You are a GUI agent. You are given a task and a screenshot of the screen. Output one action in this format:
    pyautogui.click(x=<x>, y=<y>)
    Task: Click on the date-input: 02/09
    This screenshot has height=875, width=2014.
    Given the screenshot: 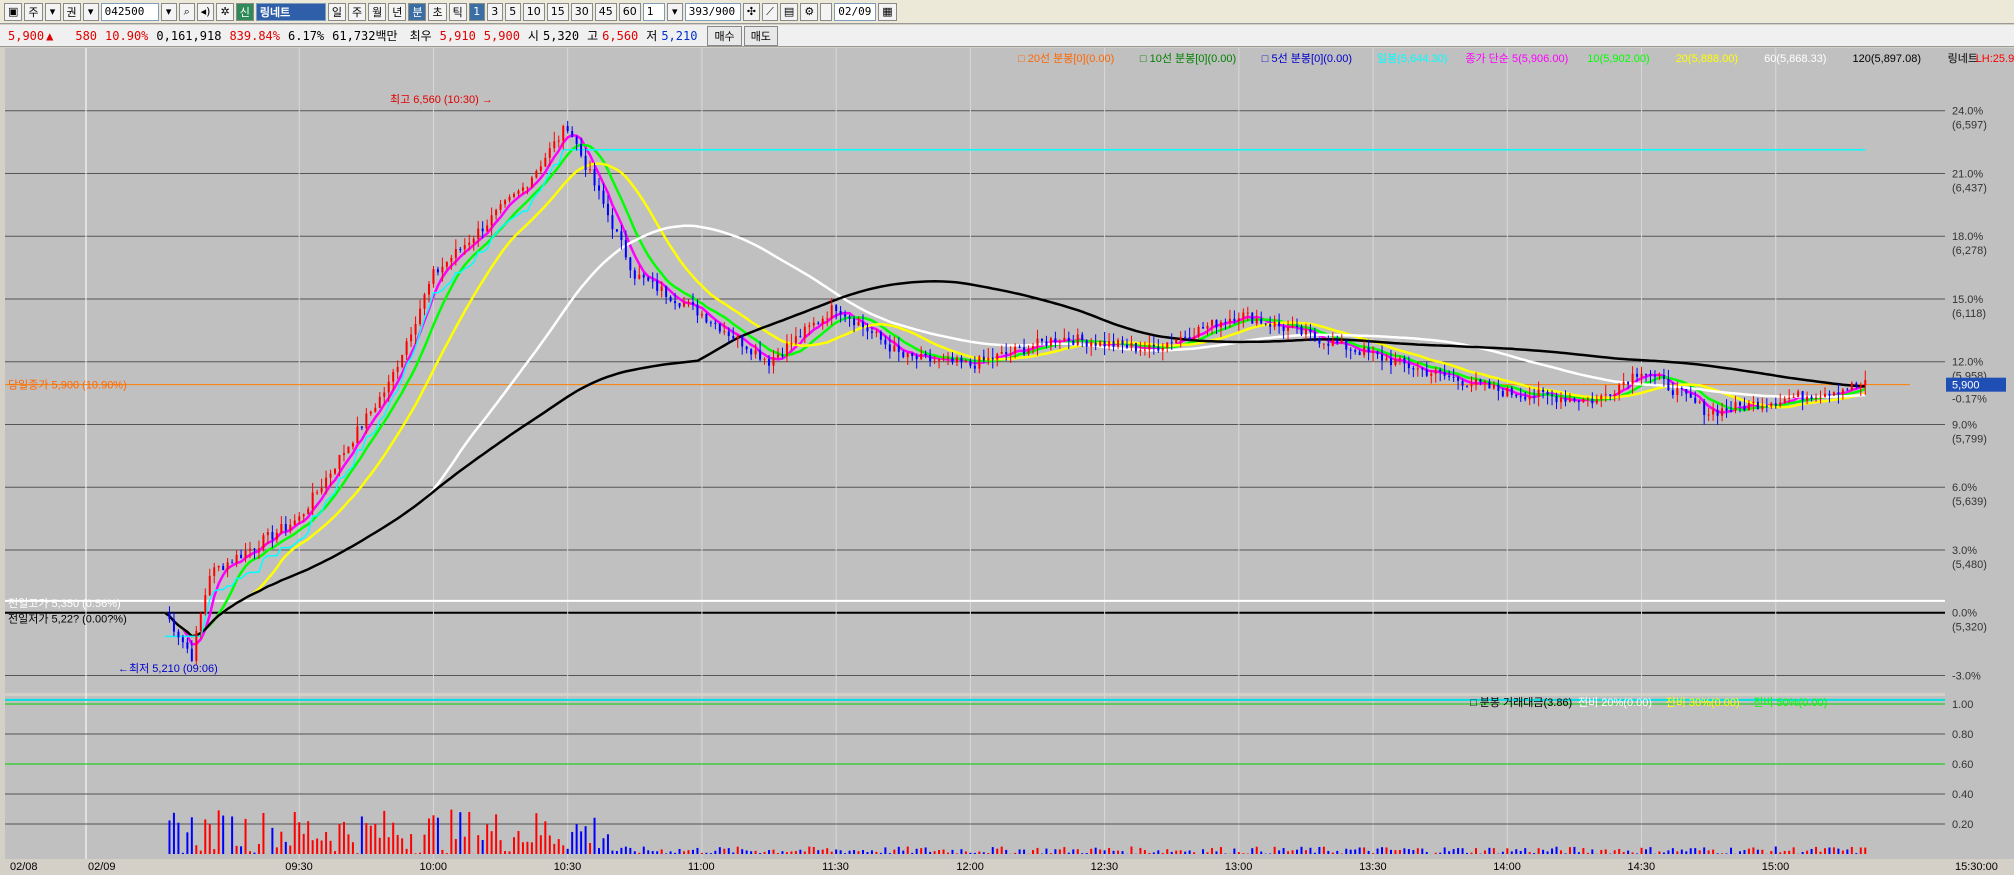 What is the action you would take?
    pyautogui.click(x=855, y=11)
    